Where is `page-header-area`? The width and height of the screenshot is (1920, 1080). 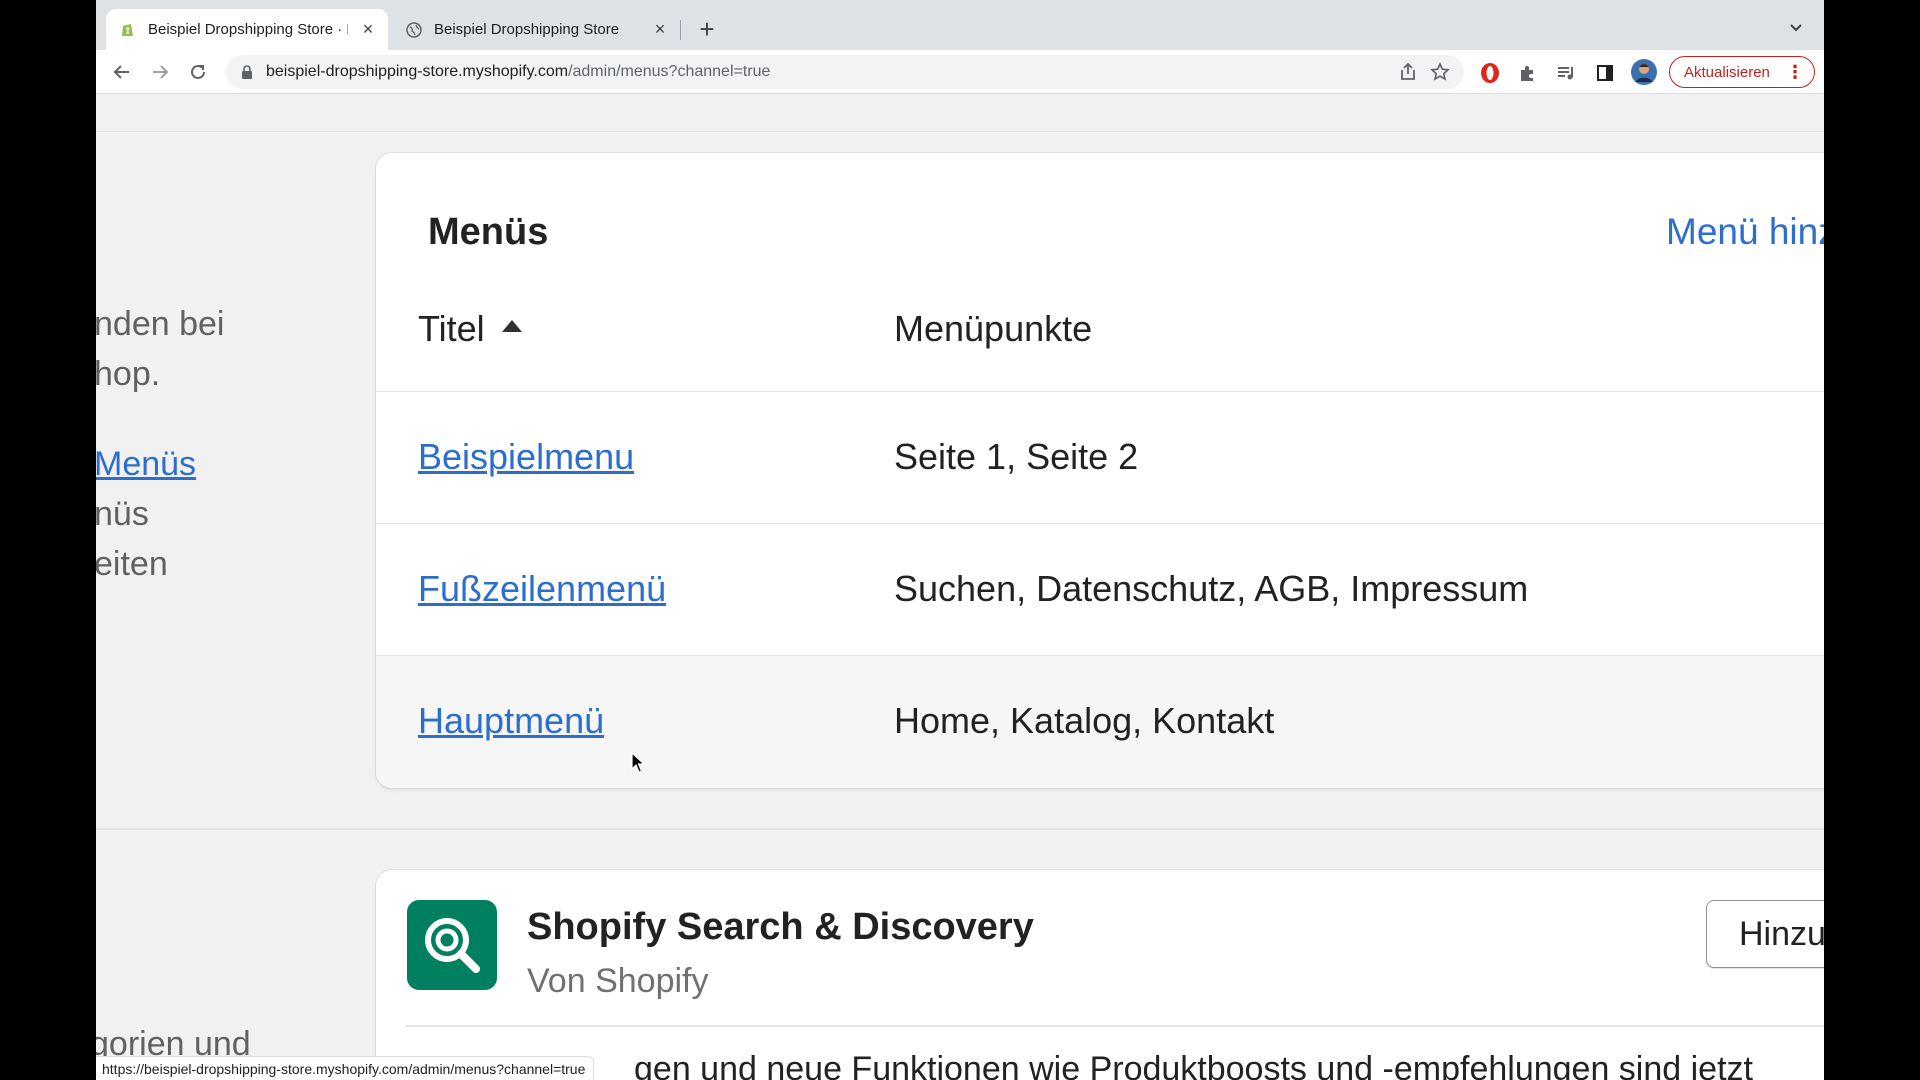
page-header-area is located at coordinates (960, 113).